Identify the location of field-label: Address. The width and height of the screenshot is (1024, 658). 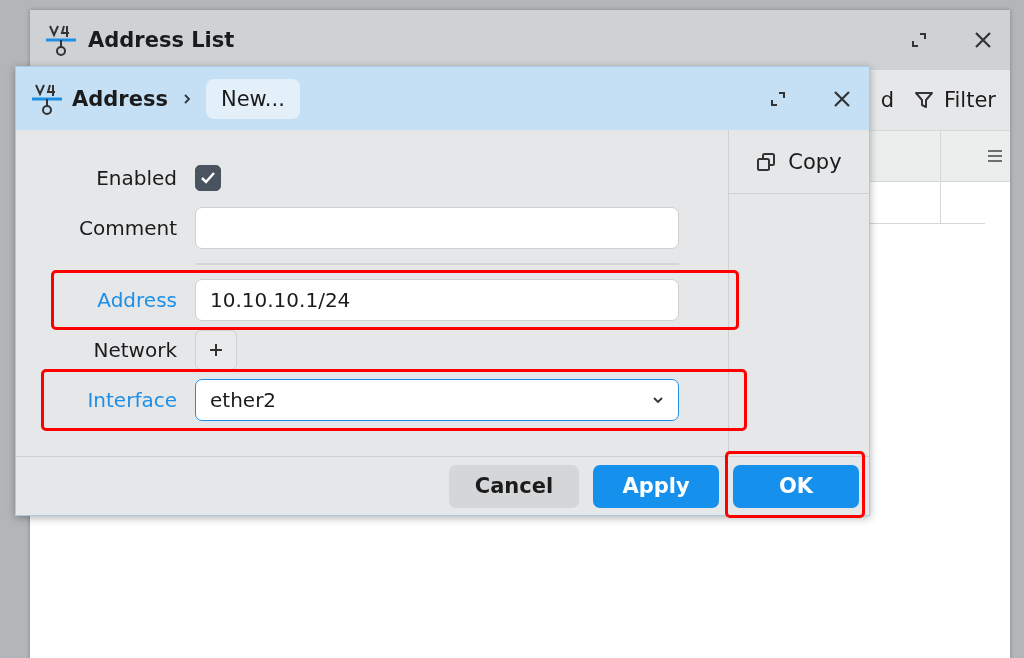
(136, 300).